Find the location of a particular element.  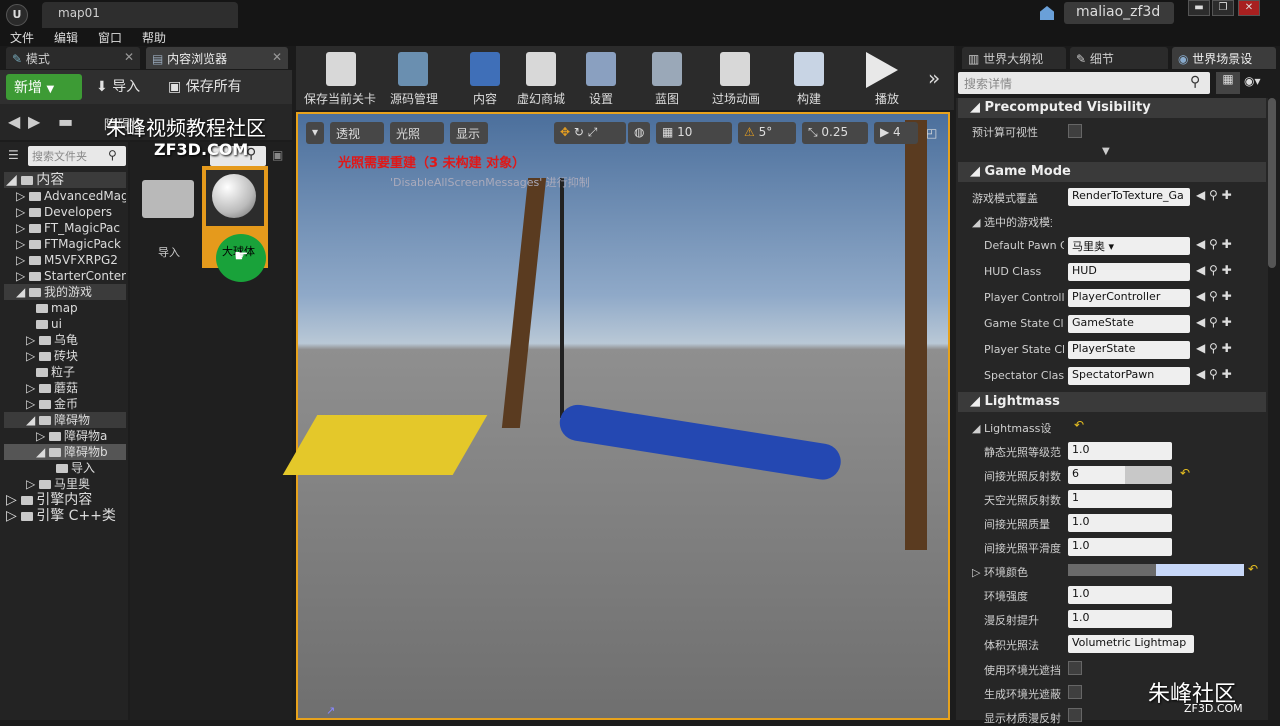

player-controller-combo: PlayerController is located at coordinates (1129, 298).